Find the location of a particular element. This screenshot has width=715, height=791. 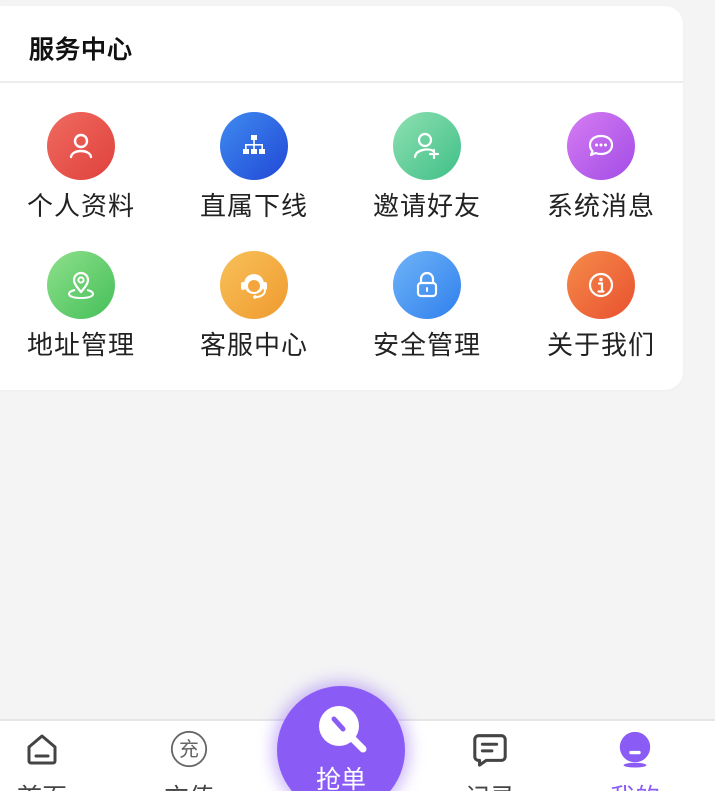

tab-label: 我的 is located at coordinates (635, 784).